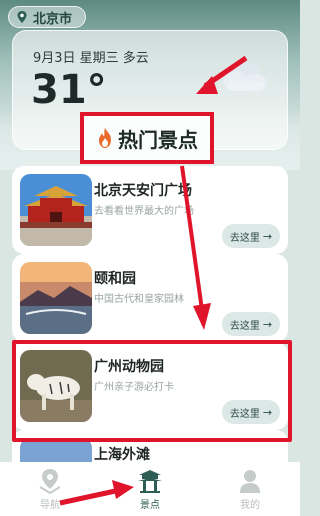  Describe the element at coordinates (143, 191) in the screenshot. I see `attraction-title: 北京天安门广场` at that location.